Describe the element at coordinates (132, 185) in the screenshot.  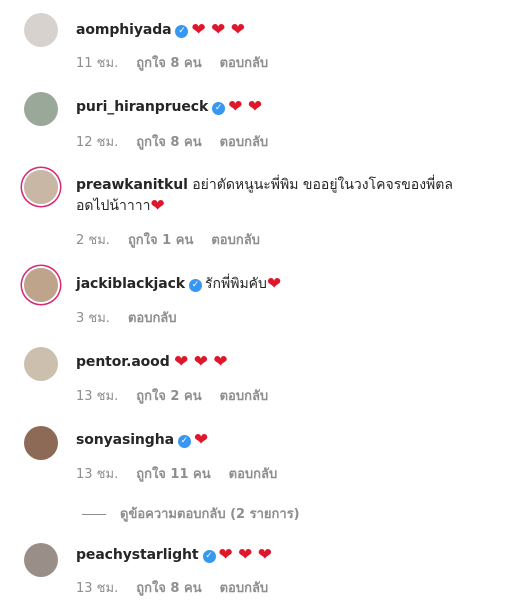
I see `username: preawkanitkul` at that location.